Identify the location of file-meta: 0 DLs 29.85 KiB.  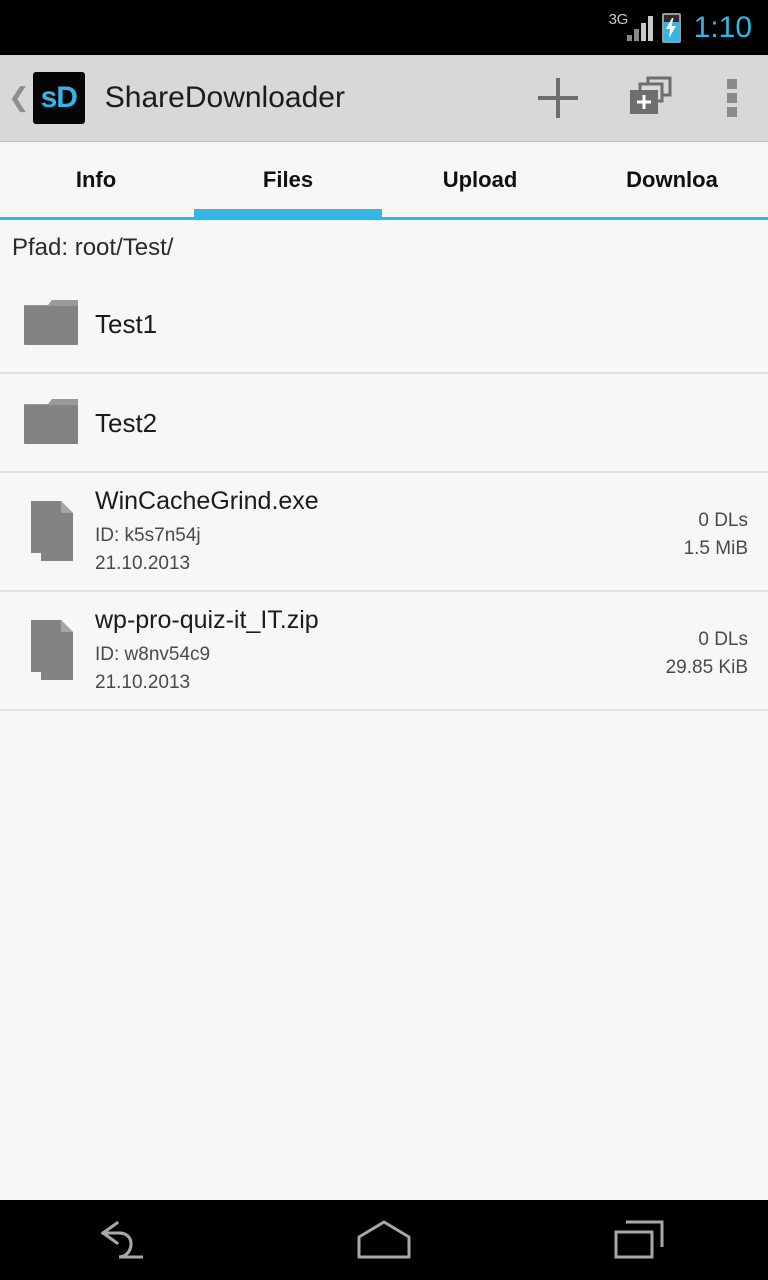
(701, 651).